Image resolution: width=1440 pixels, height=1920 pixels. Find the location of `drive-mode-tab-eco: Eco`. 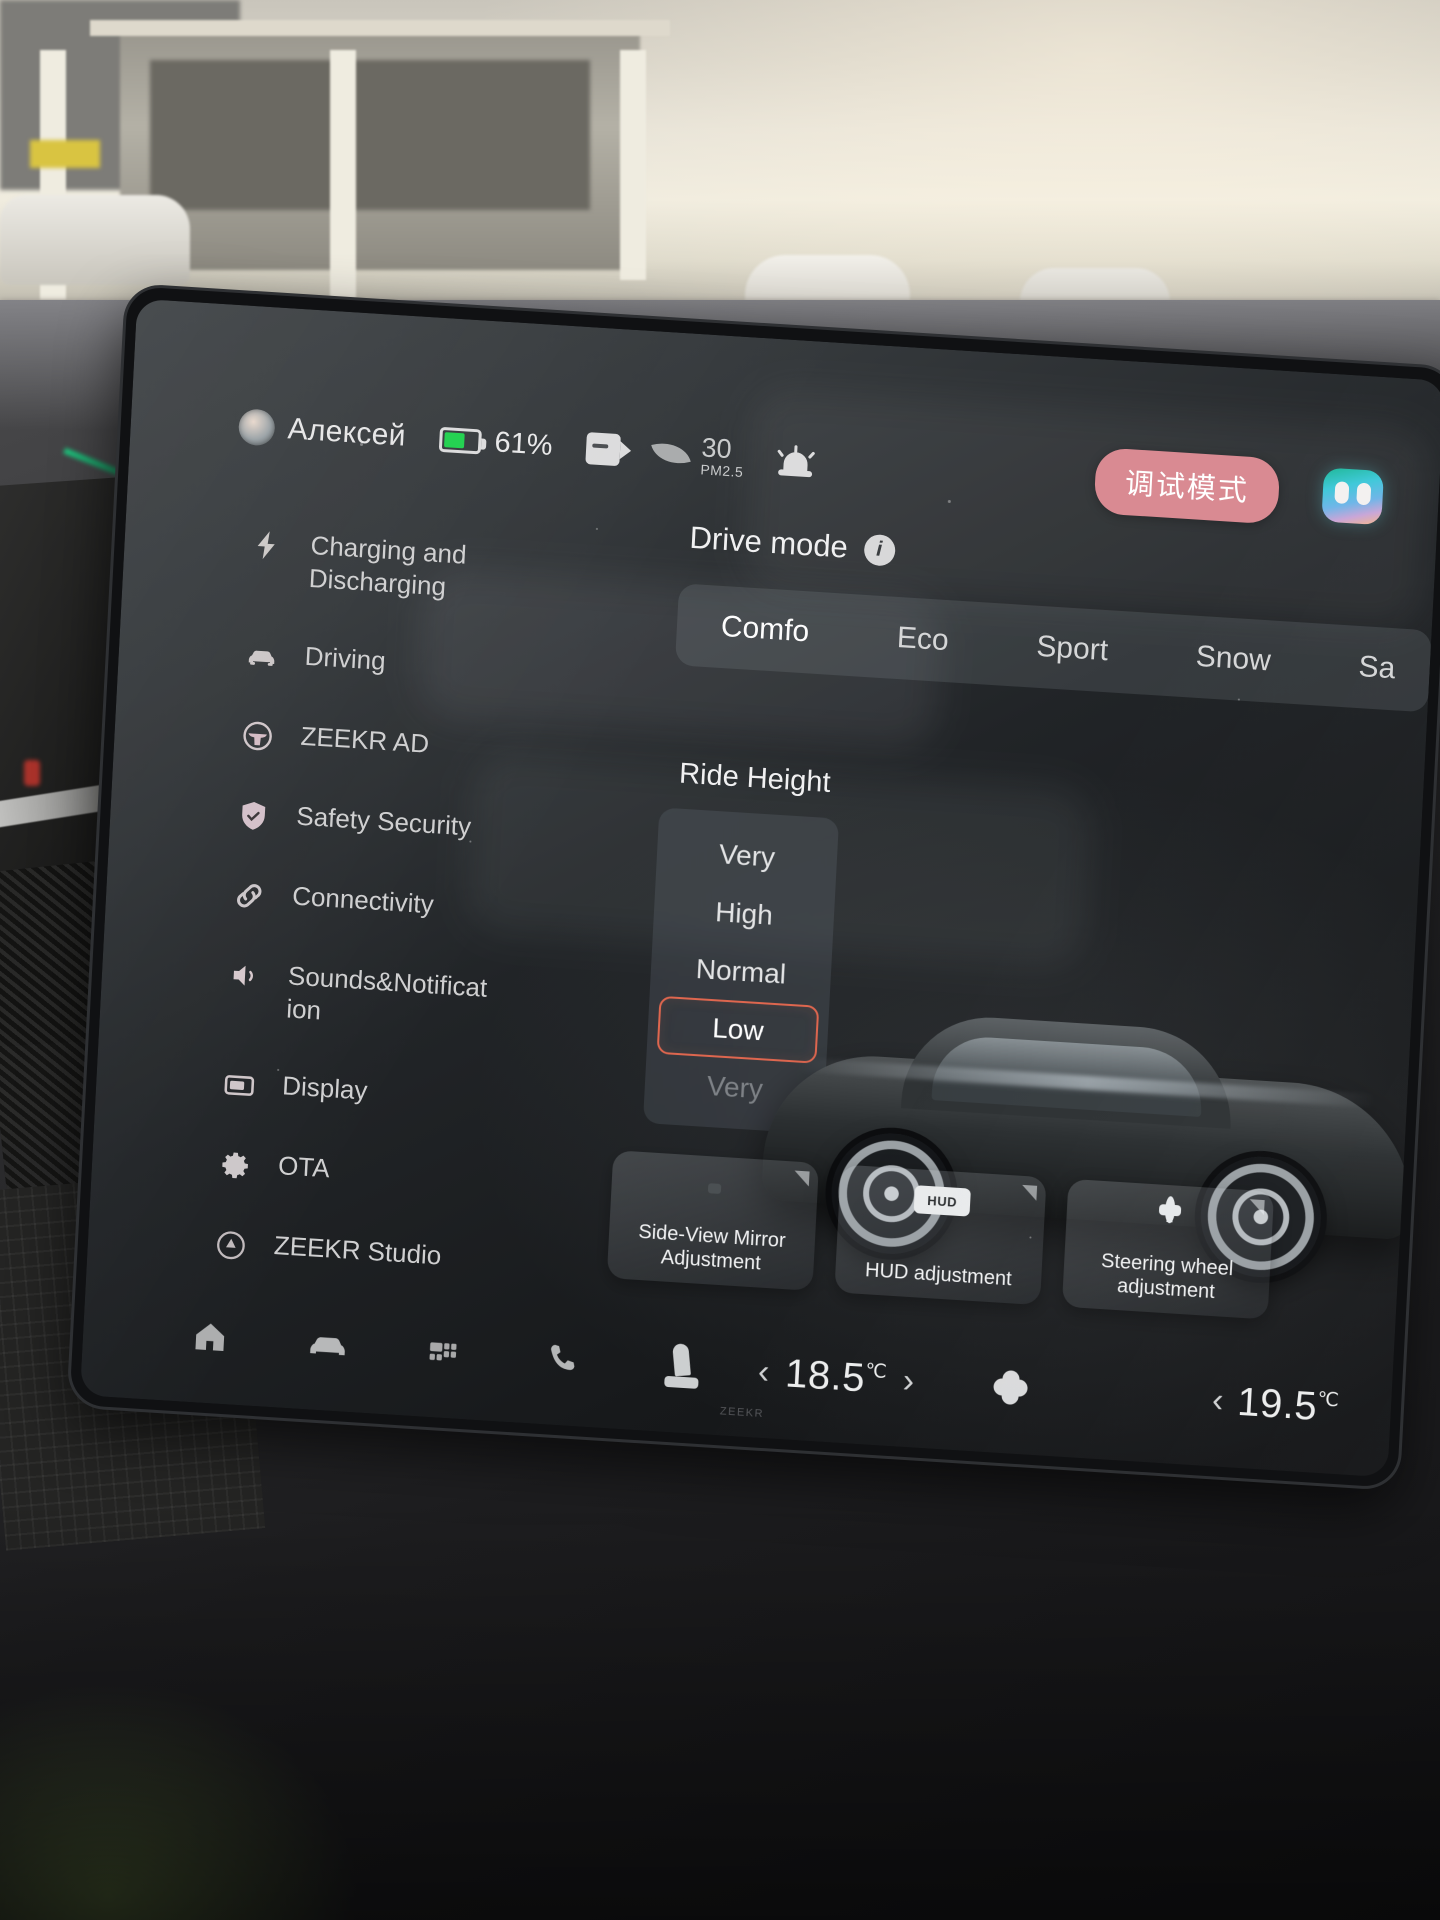

drive-mode-tab-eco: Eco is located at coordinates (922, 639).